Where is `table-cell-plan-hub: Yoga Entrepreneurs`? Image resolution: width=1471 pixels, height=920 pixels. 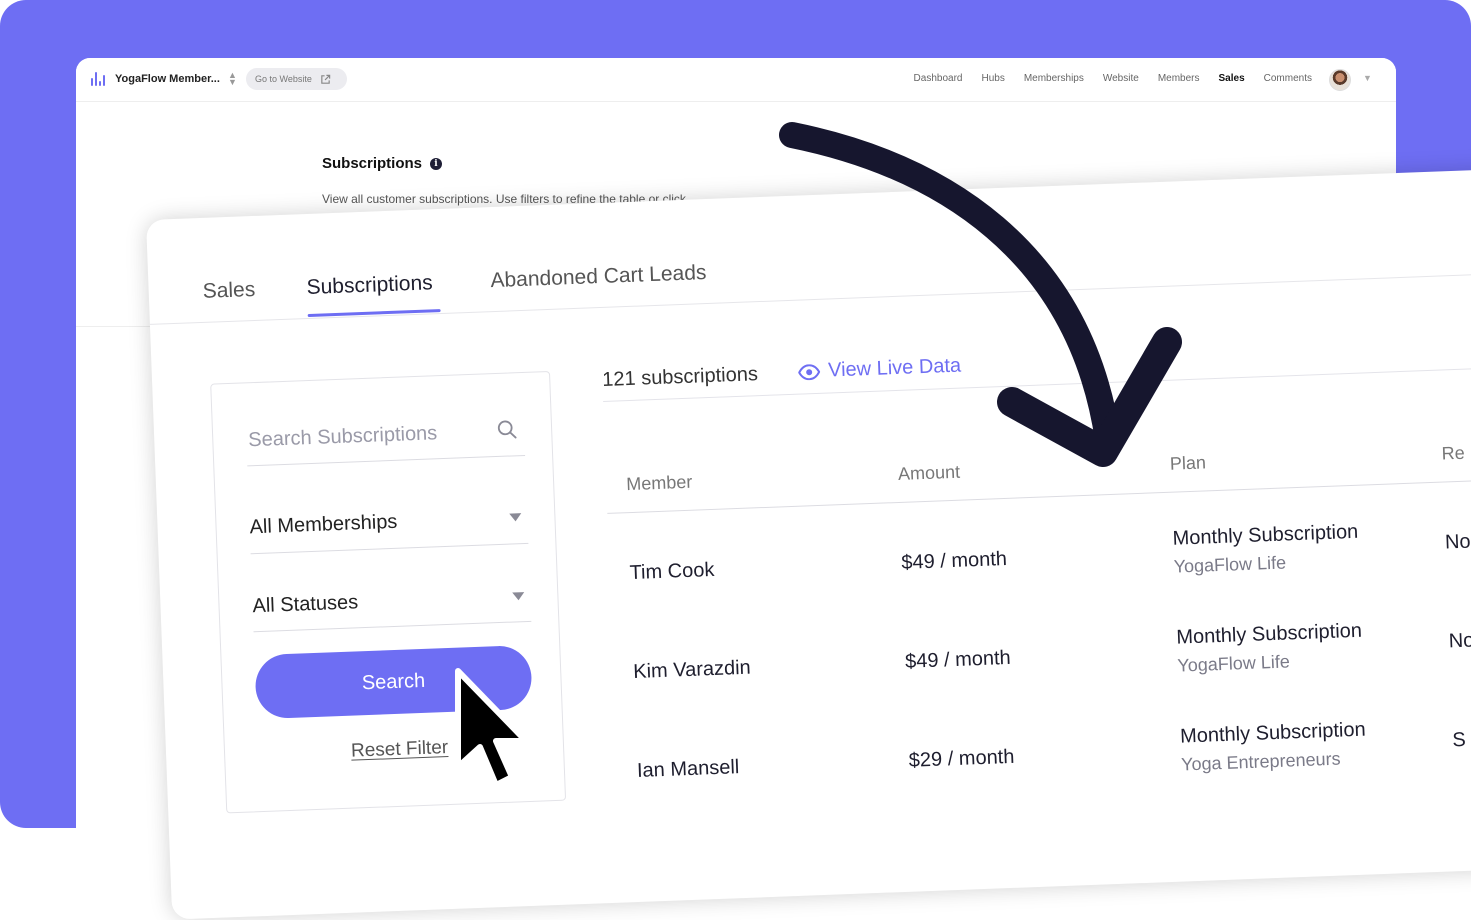 table-cell-plan-hub: Yoga Entrepreneurs is located at coordinates (1260, 761).